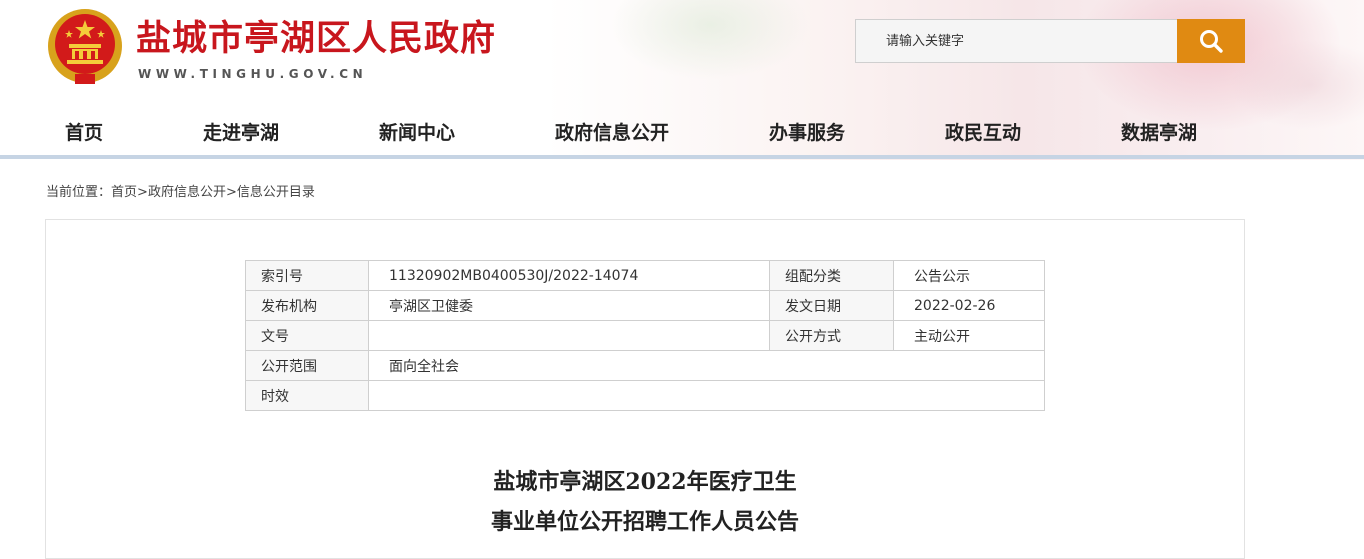 The image size is (1364, 559). I want to click on search-icon, so click(1211, 41).